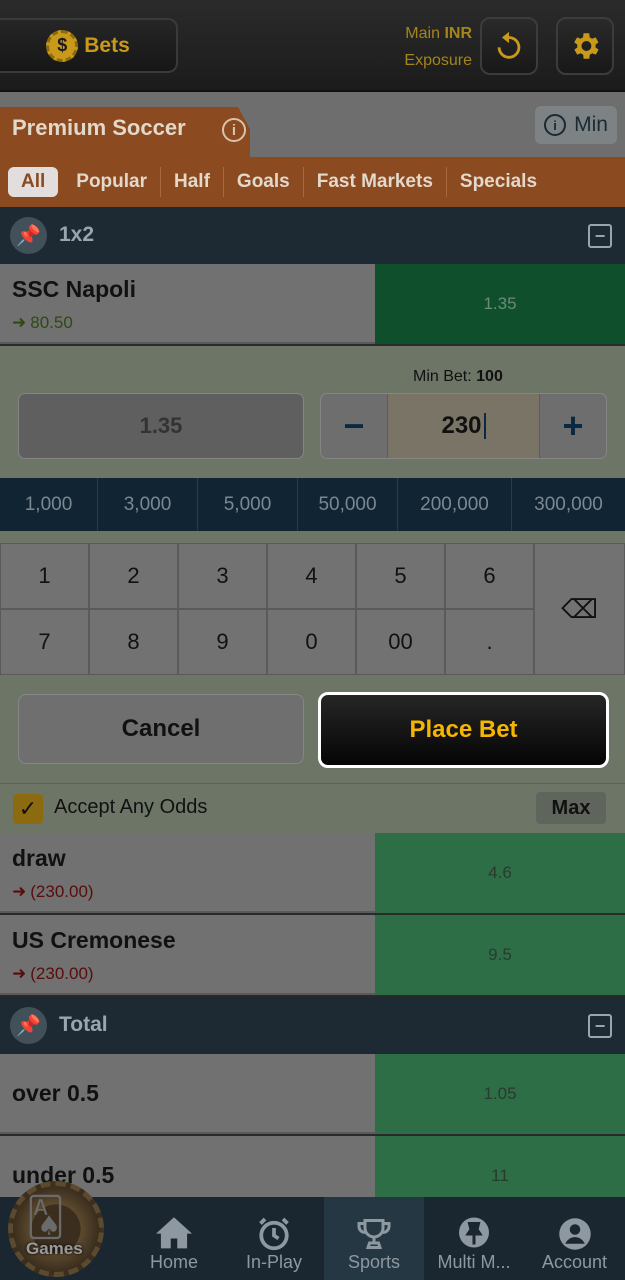 Image resolution: width=625 pixels, height=1280 pixels. I want to click on nav-label: Account, so click(574, 1262).